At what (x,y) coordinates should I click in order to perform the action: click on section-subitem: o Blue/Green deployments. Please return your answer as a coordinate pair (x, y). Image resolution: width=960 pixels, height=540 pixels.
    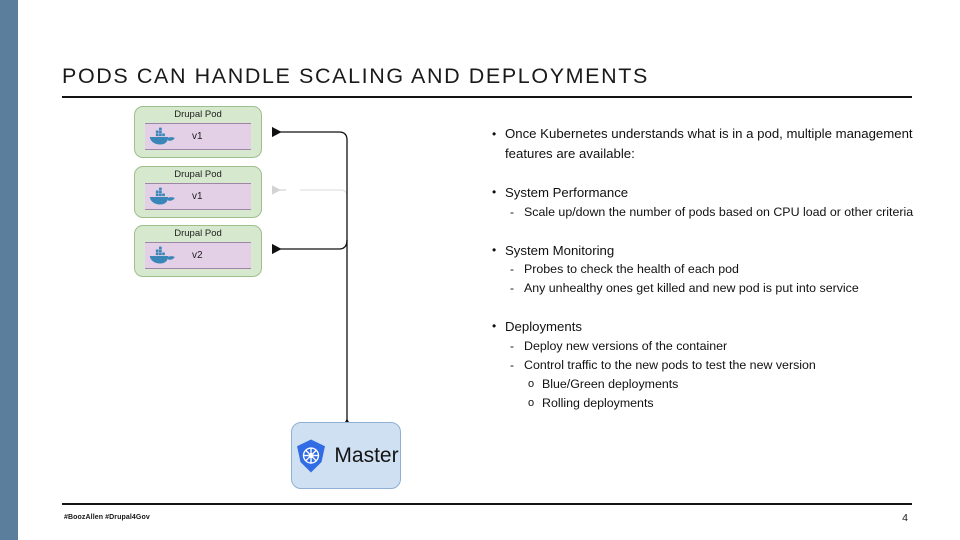
    Looking at the image, I should click on (708, 384).